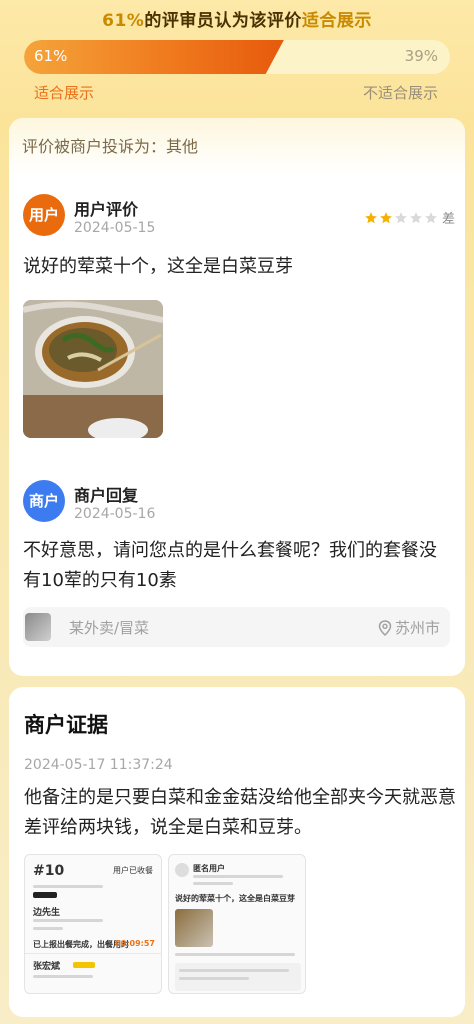  I want to click on location-pin-icon, so click(385, 627).